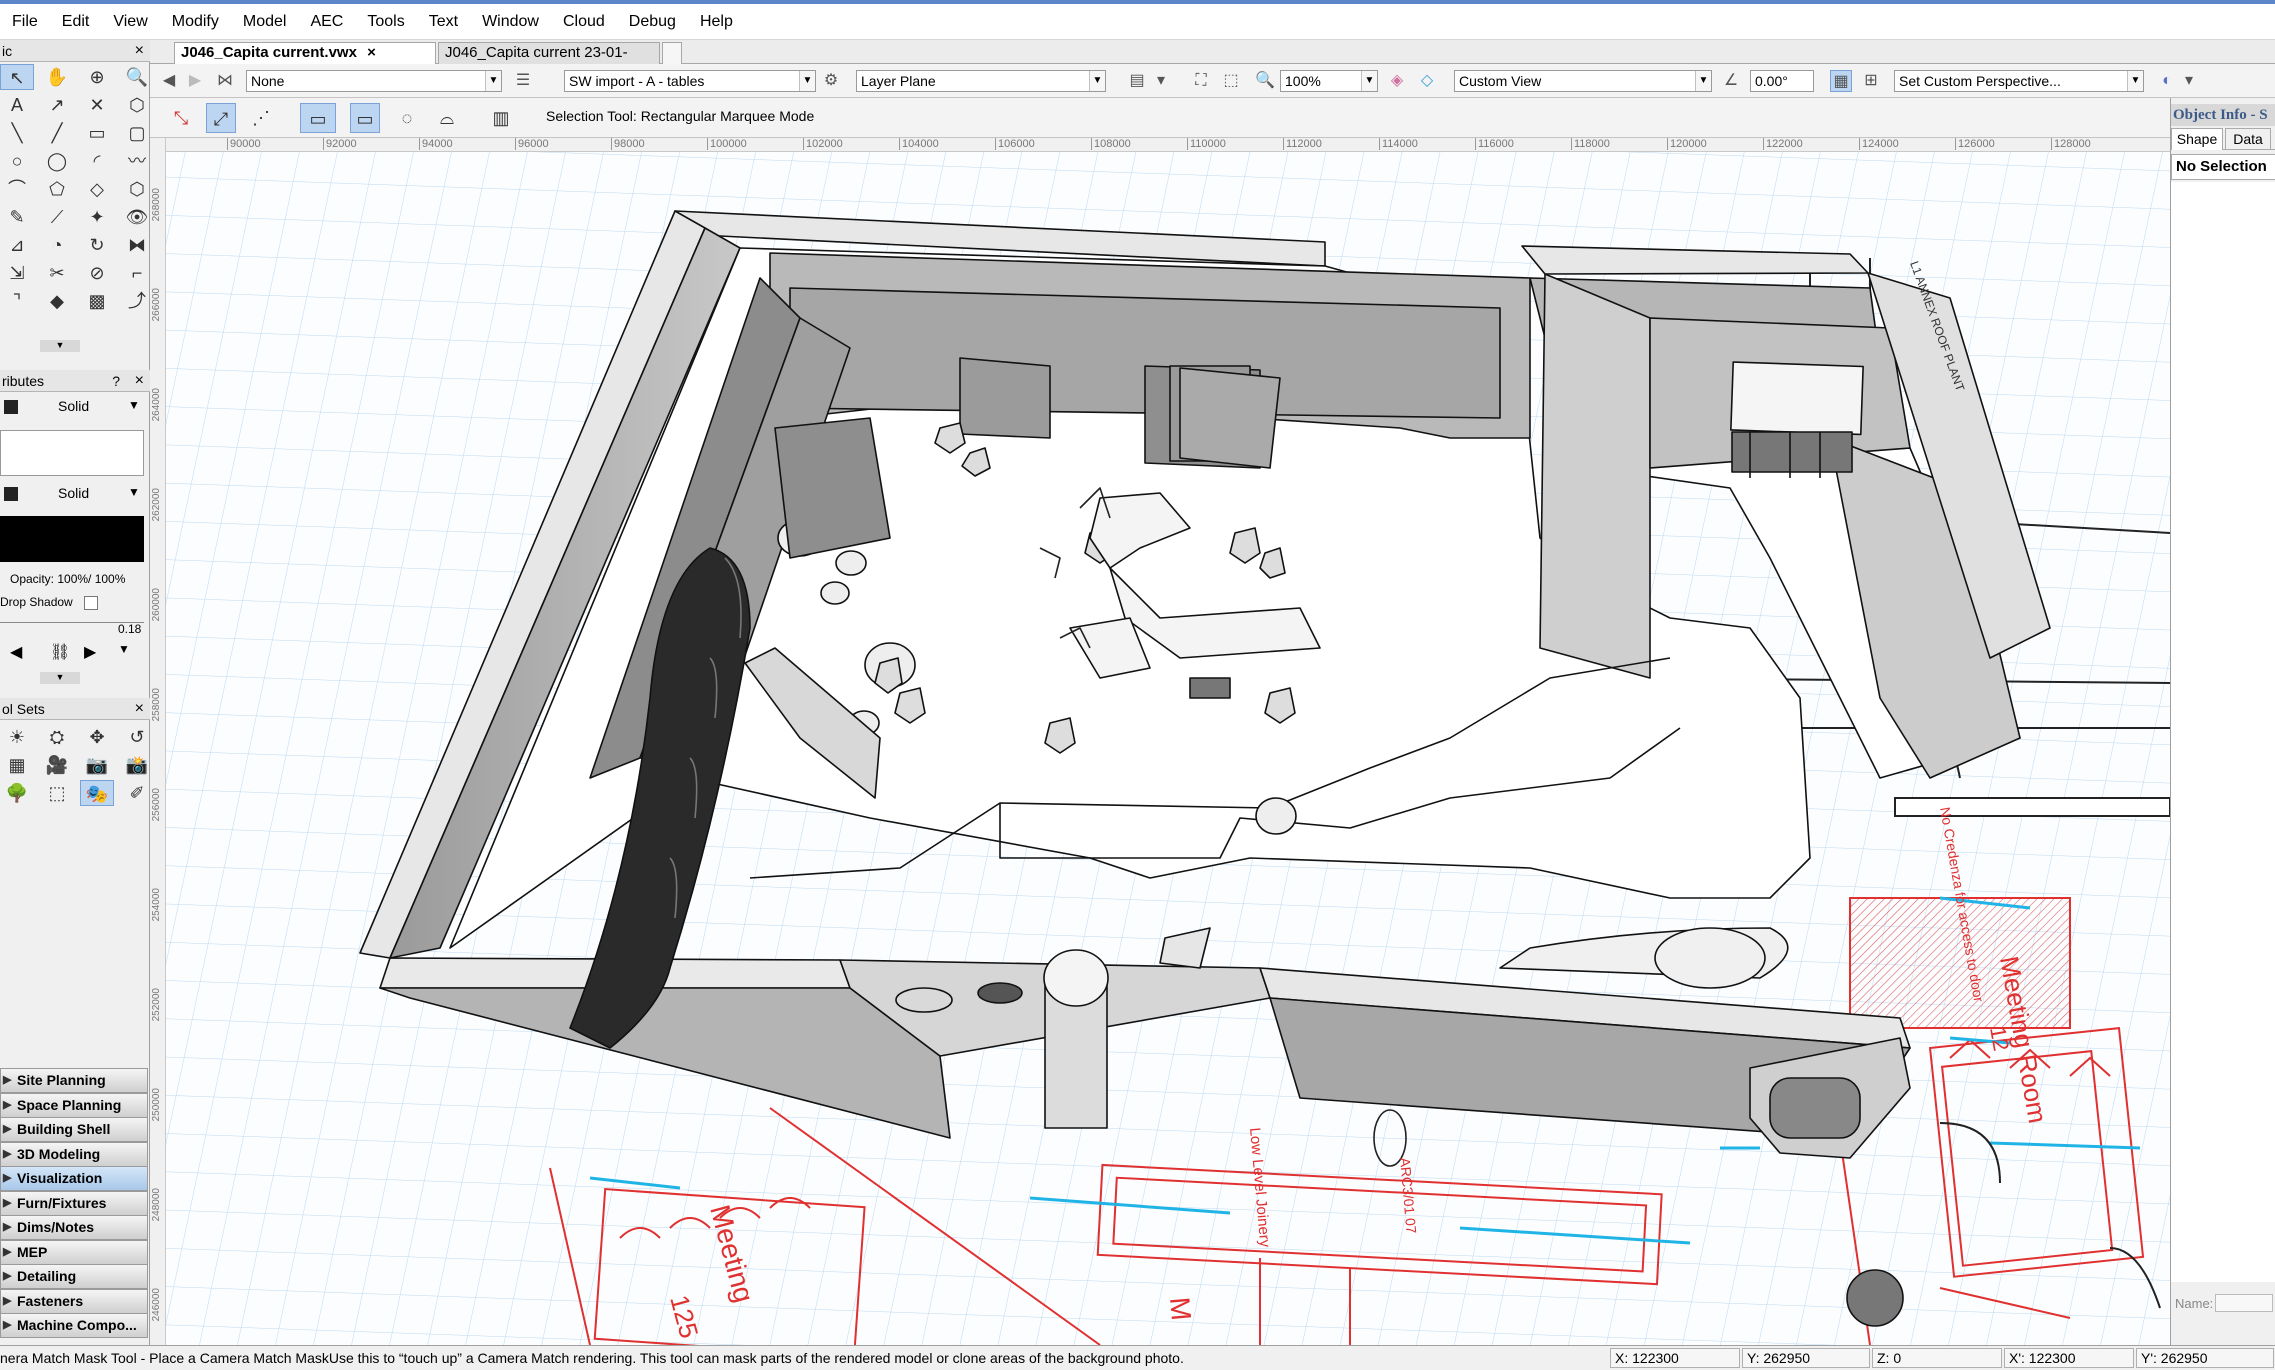 The width and height of the screenshot is (2275, 1370). I want to click on plane-icon: ⚙, so click(831, 81).